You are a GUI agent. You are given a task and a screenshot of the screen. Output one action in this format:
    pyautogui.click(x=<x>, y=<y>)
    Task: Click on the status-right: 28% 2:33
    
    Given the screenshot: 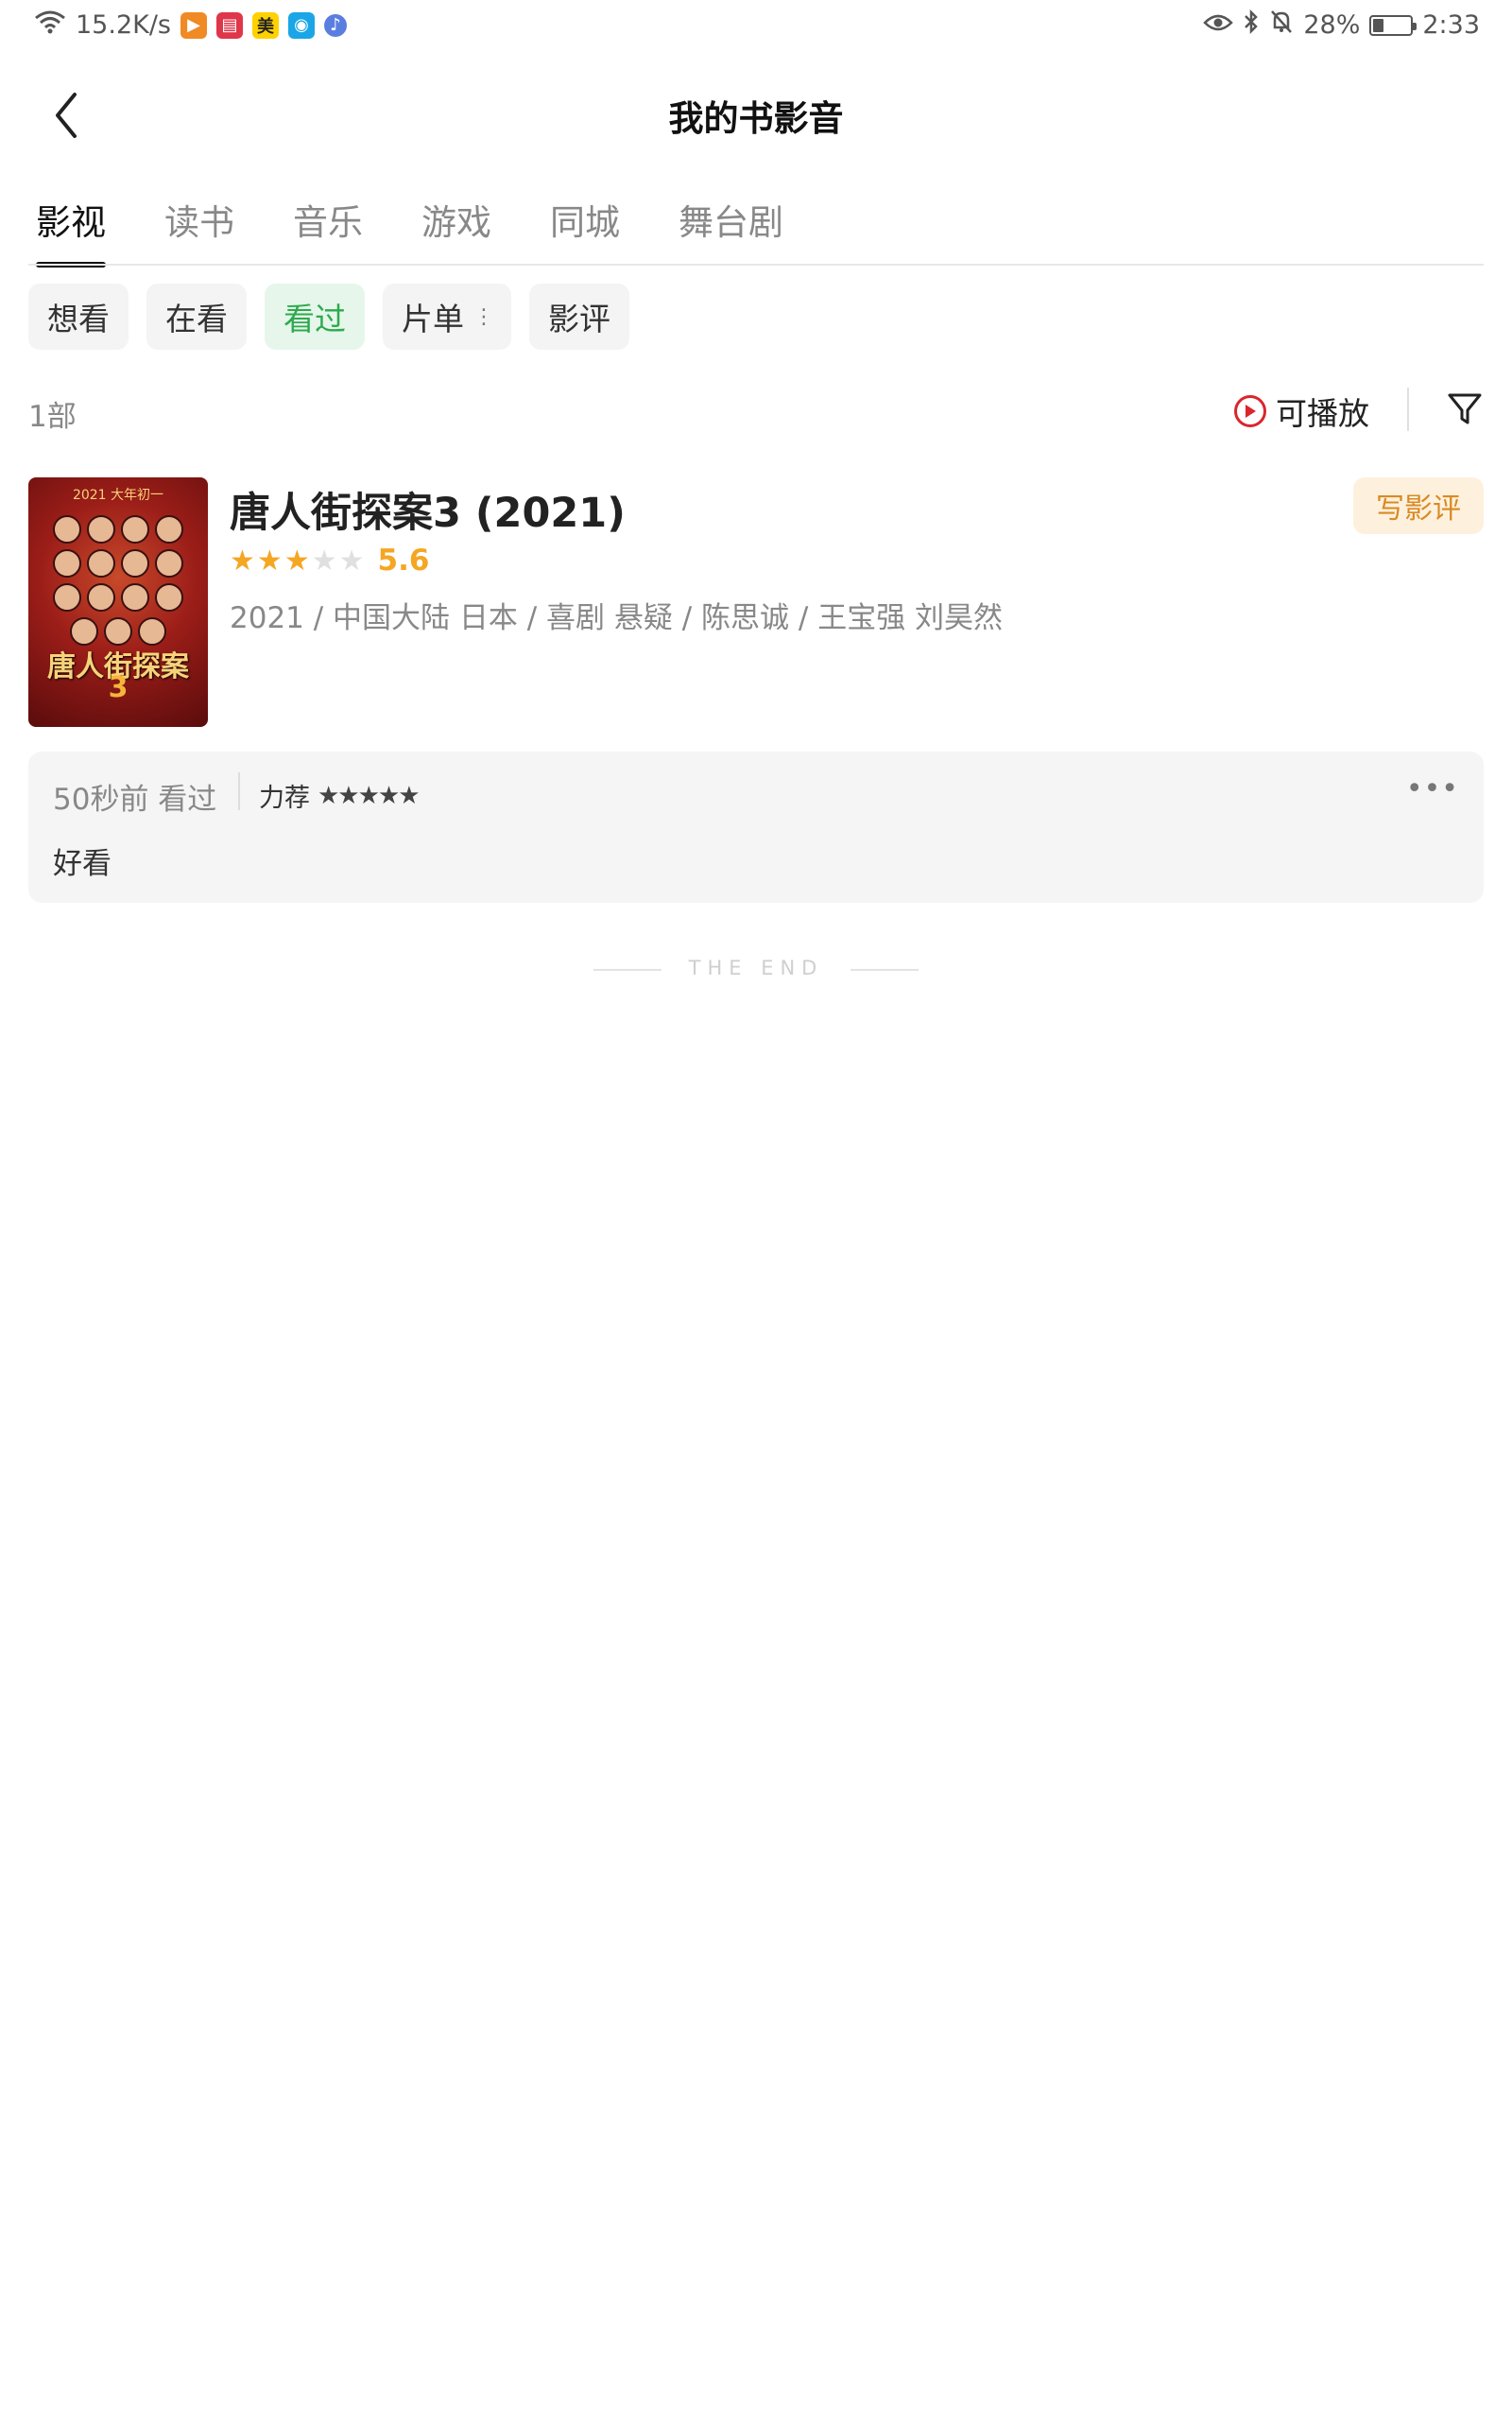 What is the action you would take?
    pyautogui.click(x=1341, y=25)
    